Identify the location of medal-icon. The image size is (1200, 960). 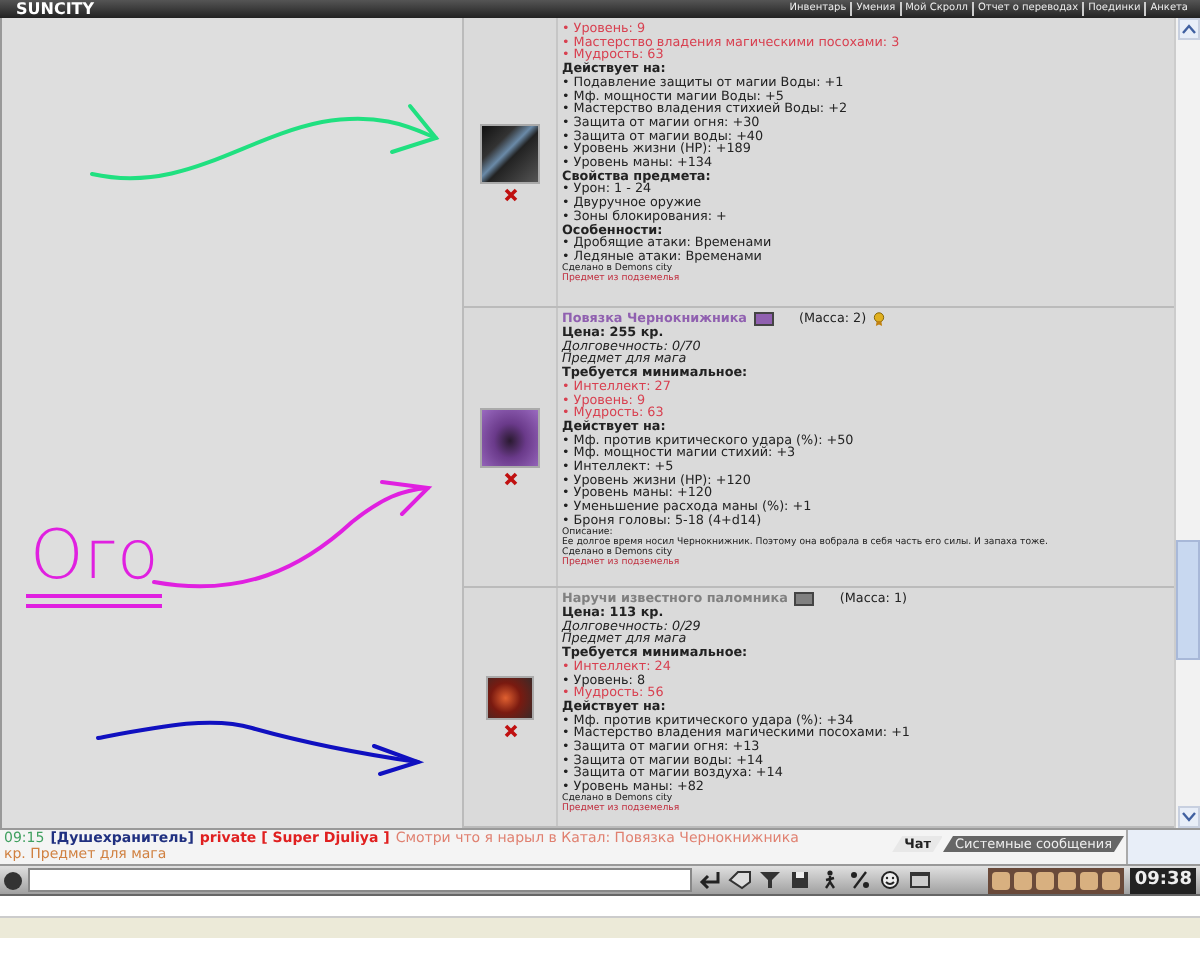
(879, 319).